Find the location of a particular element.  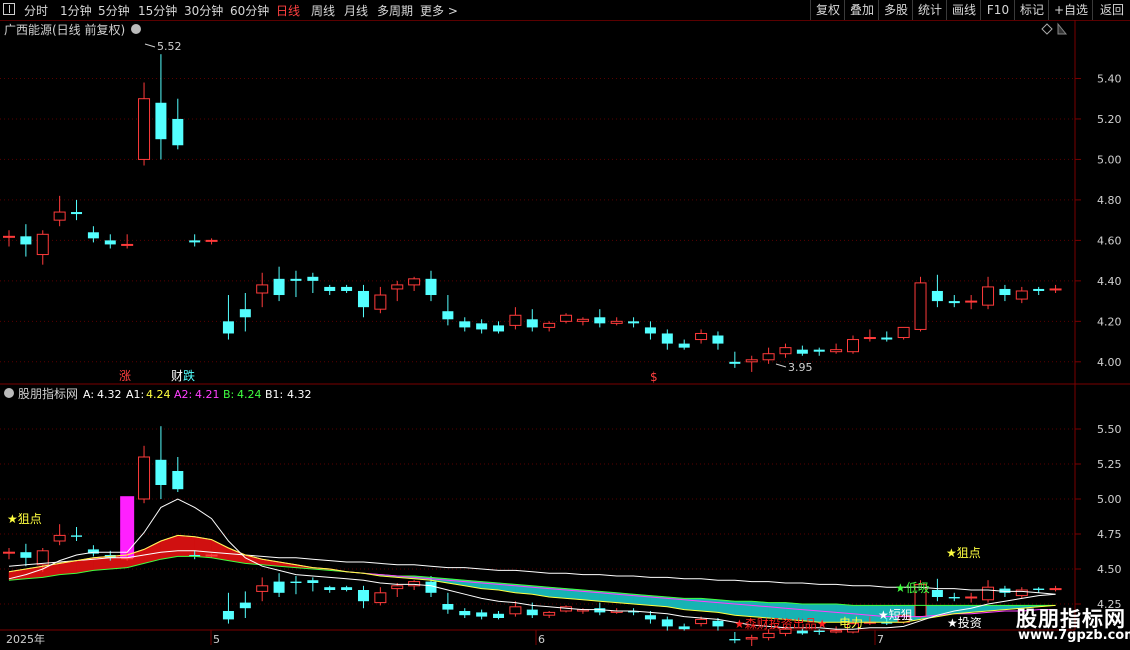

indicator-a1-label: A1: is located at coordinates (135, 394).